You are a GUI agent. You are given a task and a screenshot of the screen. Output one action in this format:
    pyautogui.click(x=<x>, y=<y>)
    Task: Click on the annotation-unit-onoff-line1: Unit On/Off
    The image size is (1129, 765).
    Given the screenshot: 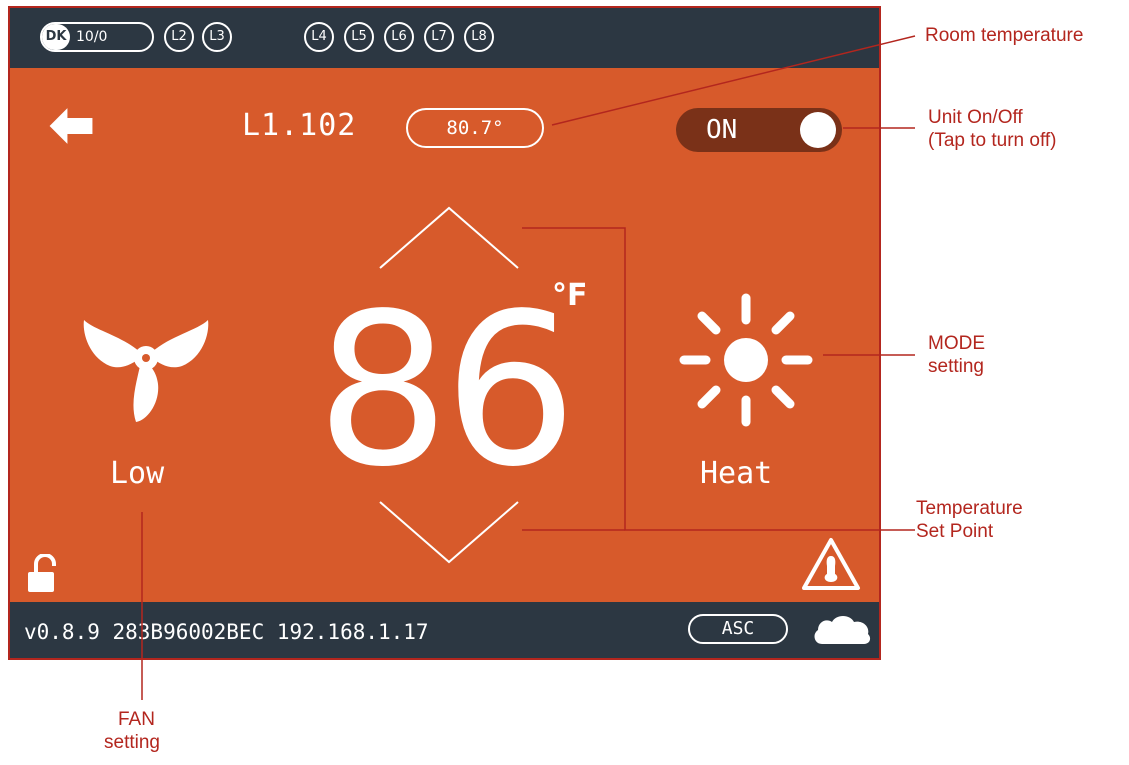 What is the action you would take?
    pyautogui.click(x=975, y=117)
    